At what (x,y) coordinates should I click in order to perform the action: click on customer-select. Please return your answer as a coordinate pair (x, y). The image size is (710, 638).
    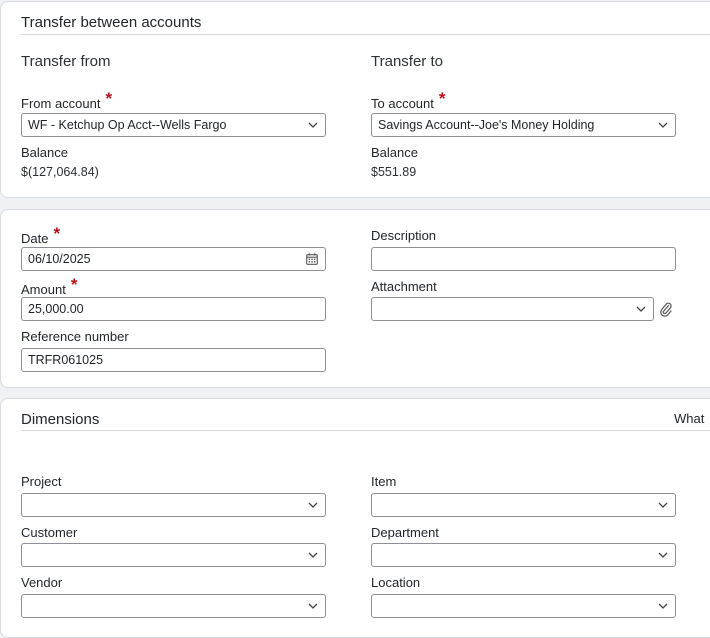
    Looking at the image, I should click on (173, 555).